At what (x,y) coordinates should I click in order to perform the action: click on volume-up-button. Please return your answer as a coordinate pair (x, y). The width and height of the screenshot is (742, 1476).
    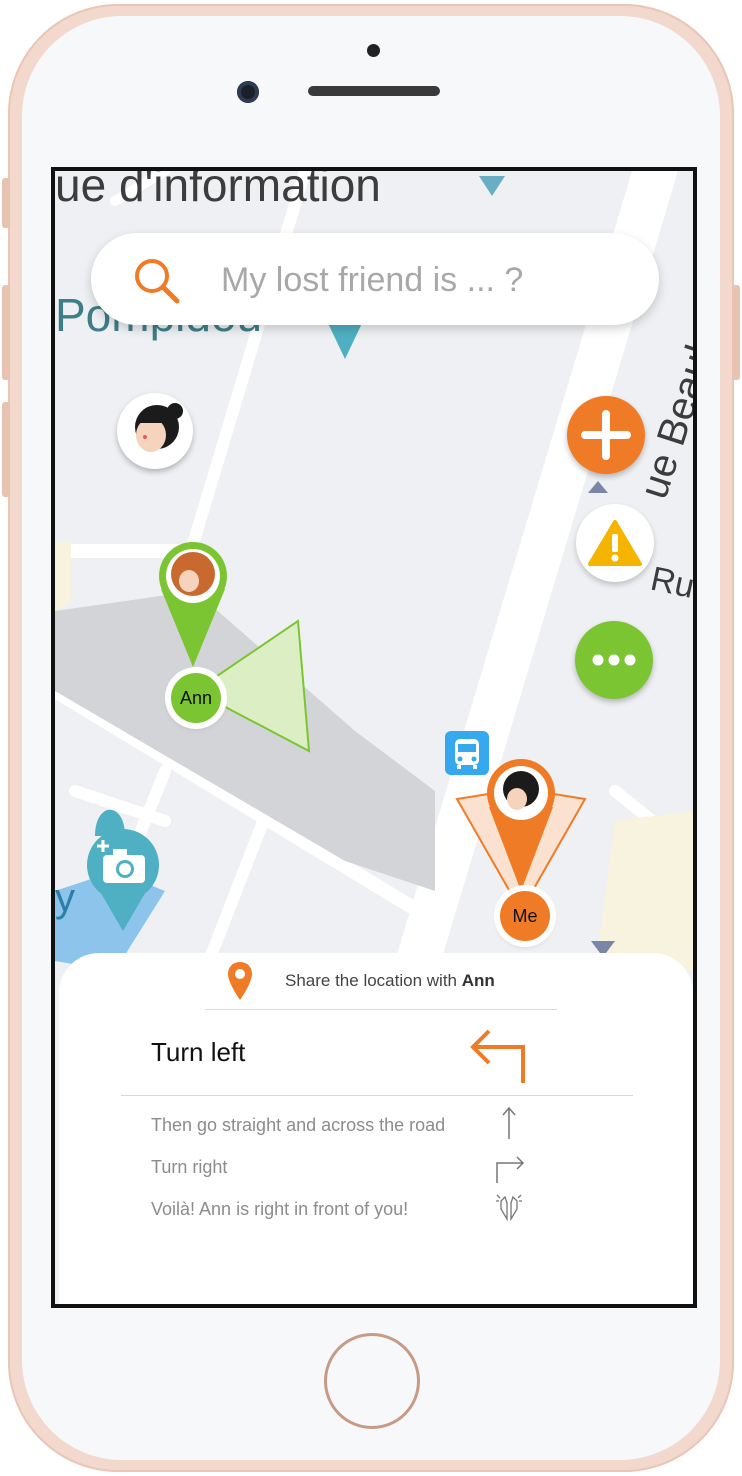
    Looking at the image, I should click on (6, 332).